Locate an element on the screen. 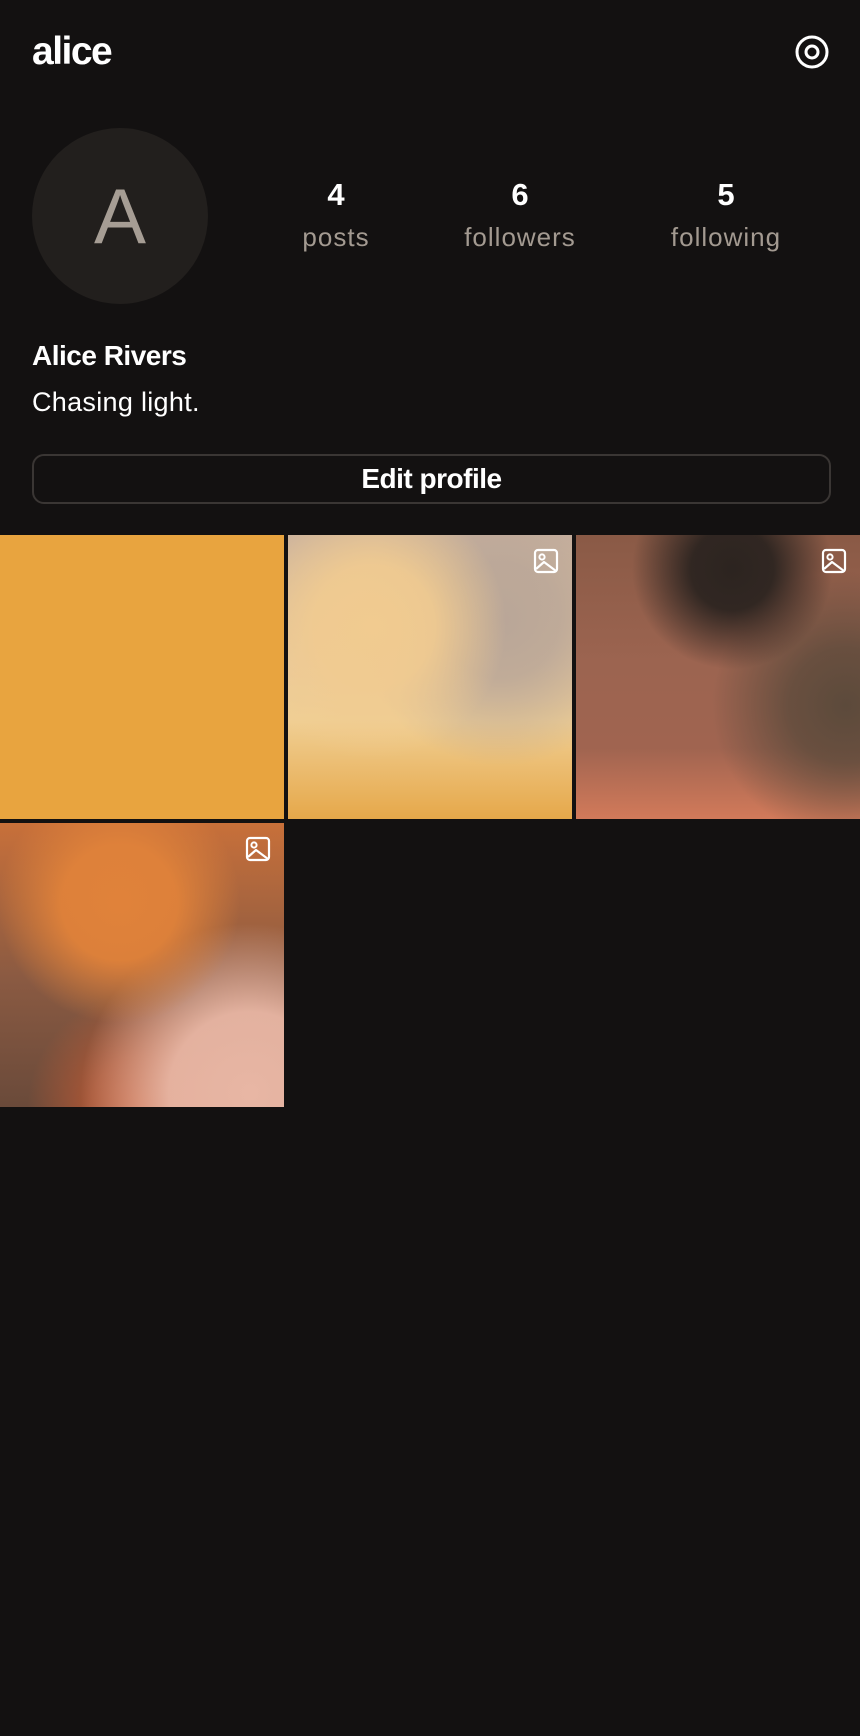 The image size is (860, 1736). header-username: alice is located at coordinates (72, 51).